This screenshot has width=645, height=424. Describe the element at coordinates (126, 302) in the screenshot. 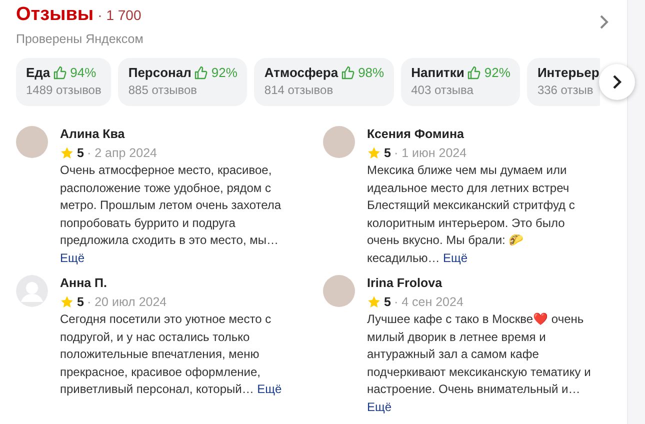

I see `review-date: · 20 июл 2024` at that location.